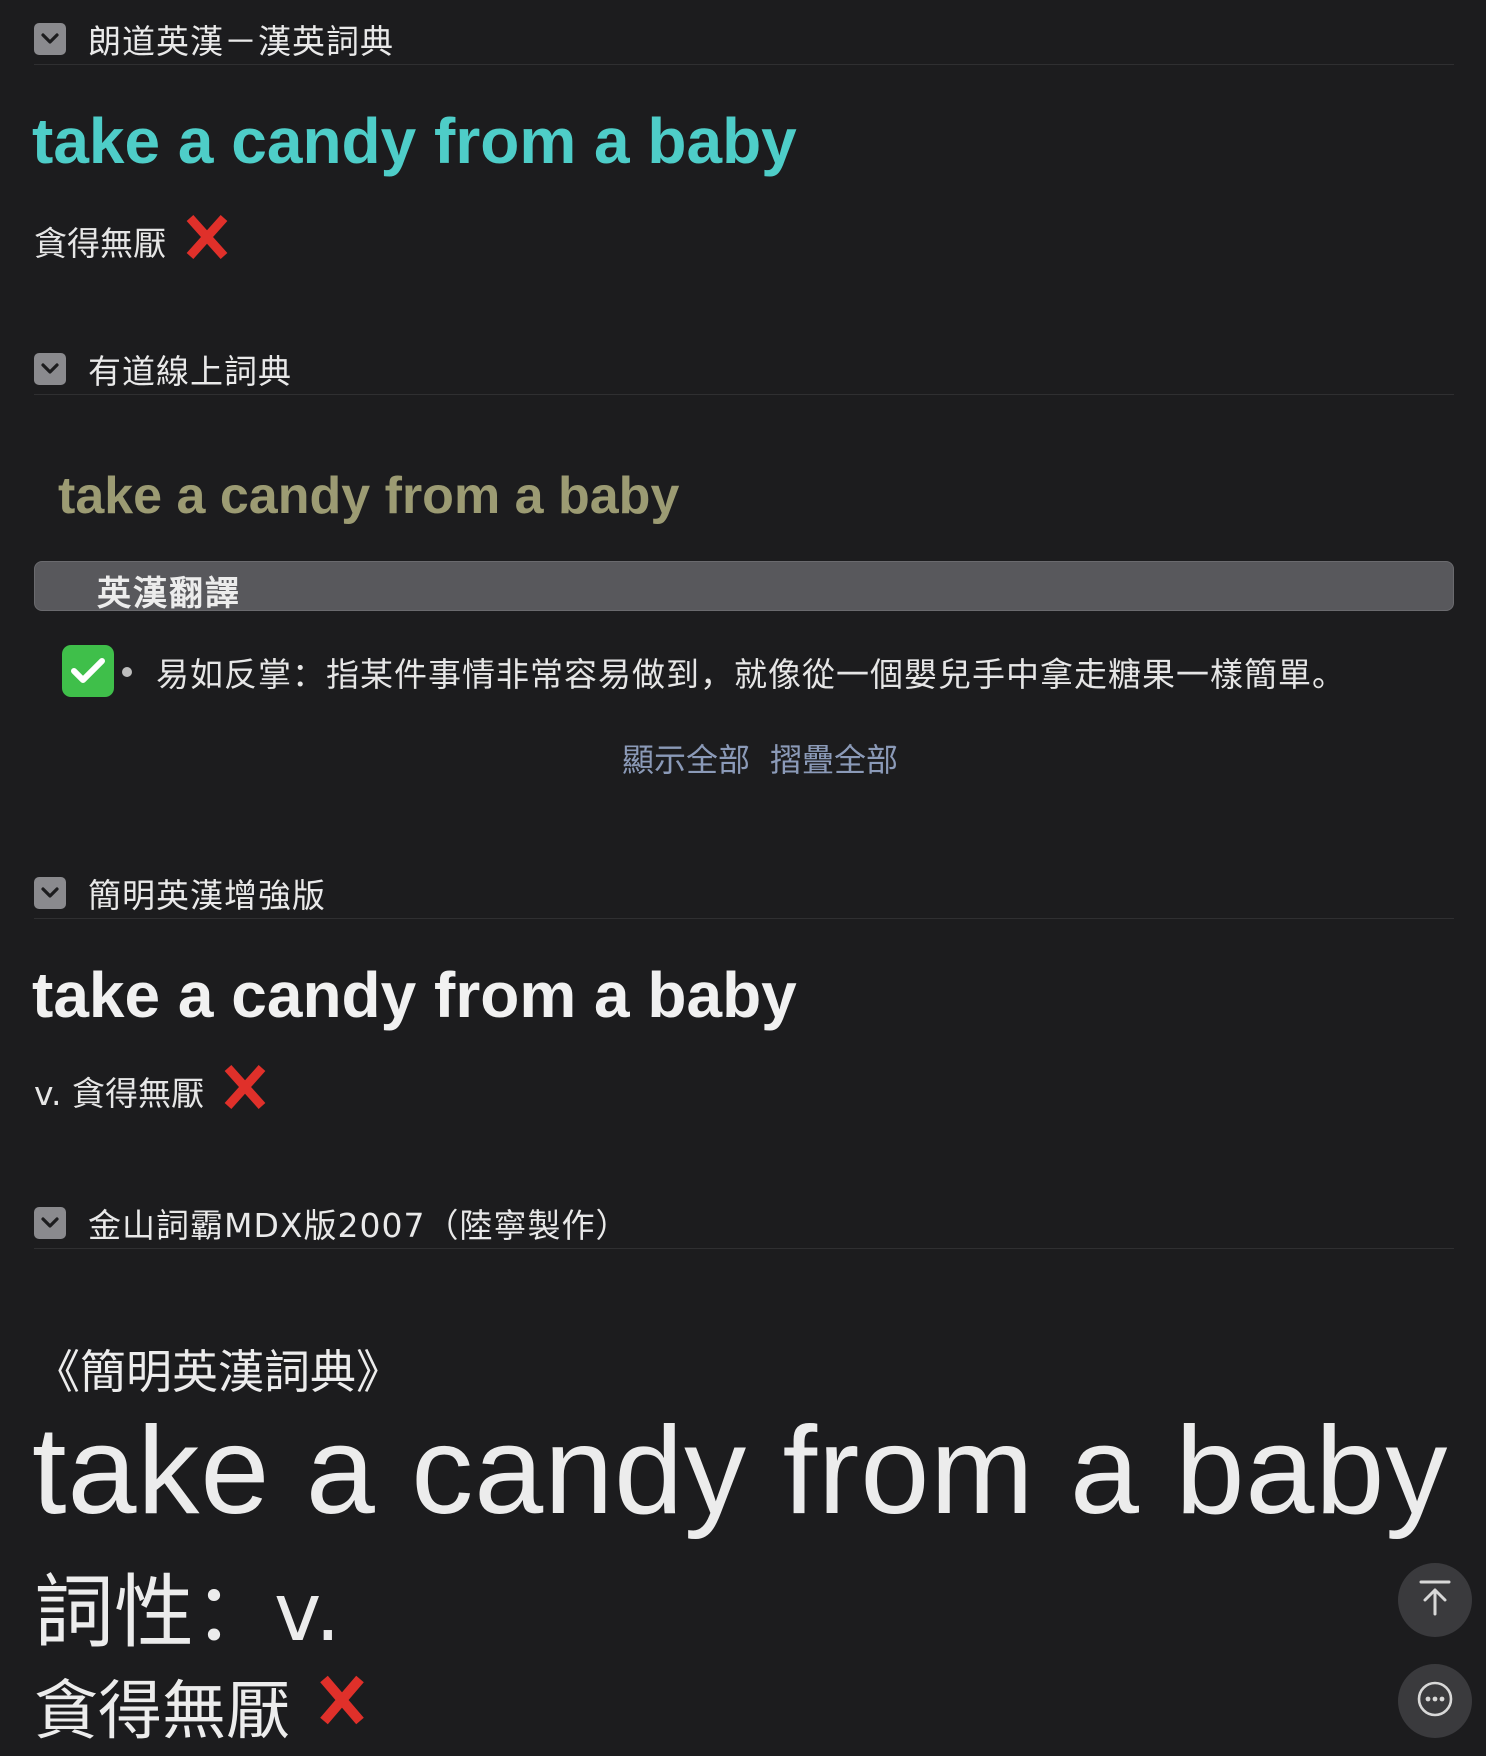  I want to click on definition-row: v. 貪得無厭, so click(151, 1091).